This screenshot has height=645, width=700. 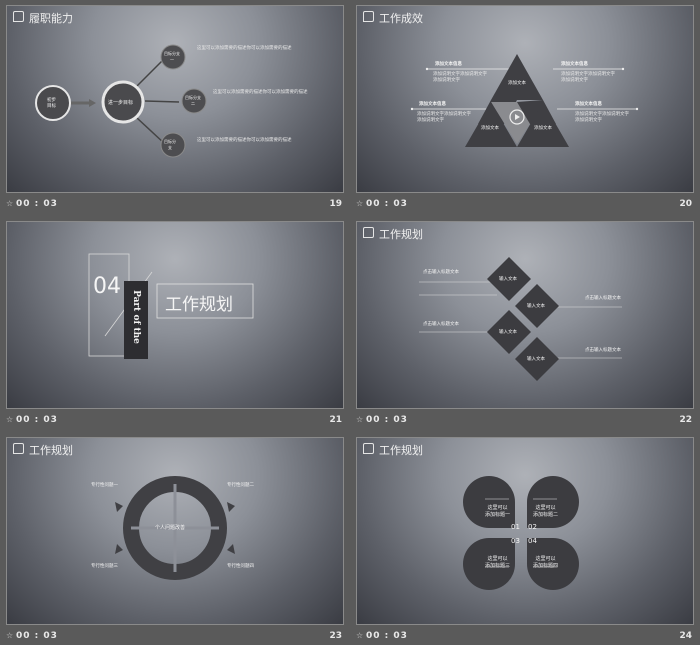 I want to click on petal-number: 04, so click(x=532, y=541).